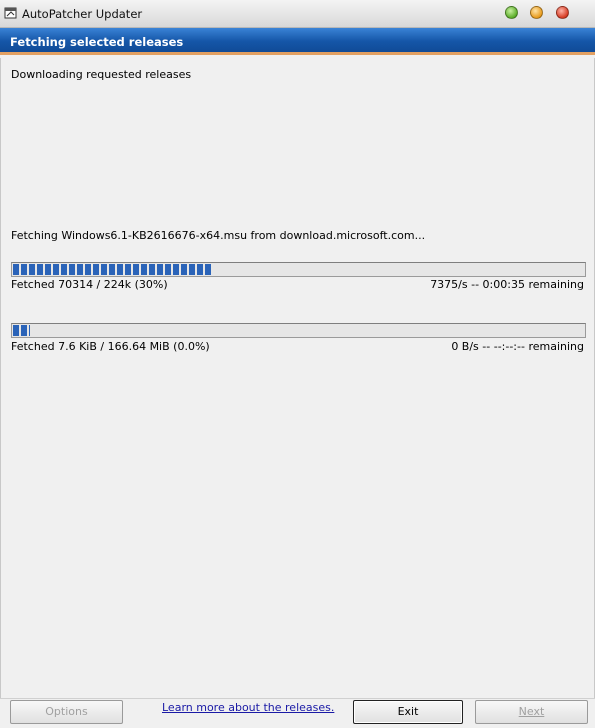 This screenshot has height=728, width=595. Describe the element at coordinates (82, 14) in the screenshot. I see `window-title: AutoPatcher Updater` at that location.